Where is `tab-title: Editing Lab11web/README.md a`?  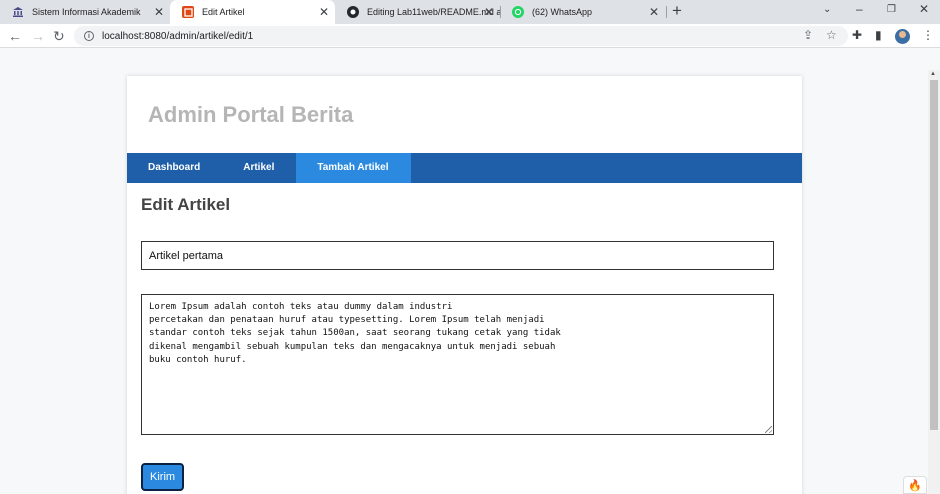 tab-title: Editing Lab11web/README.md a is located at coordinates (433, 12).